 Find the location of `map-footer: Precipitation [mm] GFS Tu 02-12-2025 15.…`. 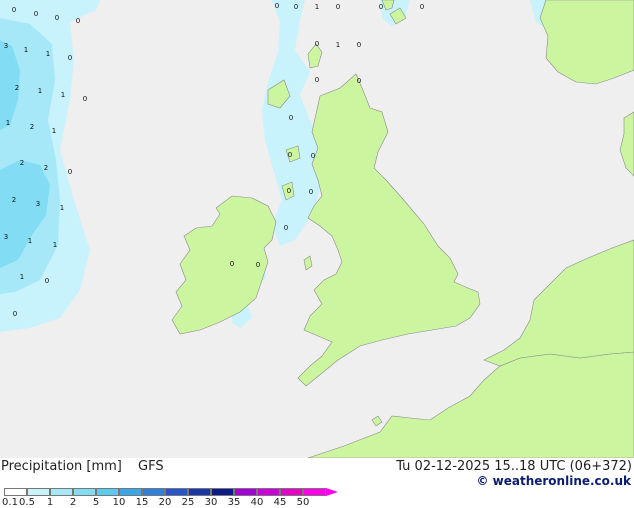

map-footer: Precipitation [mm] GFS Tu 02-12-2025 15.… is located at coordinates (317, 483).